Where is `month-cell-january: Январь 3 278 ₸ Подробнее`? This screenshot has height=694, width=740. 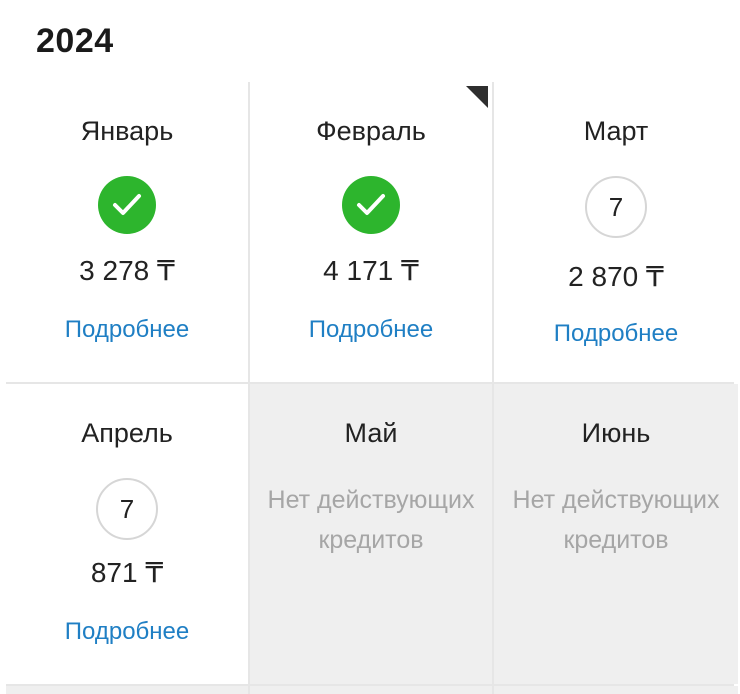
month-cell-january: Январь 3 278 ₸ Подробнее is located at coordinates (127, 232).